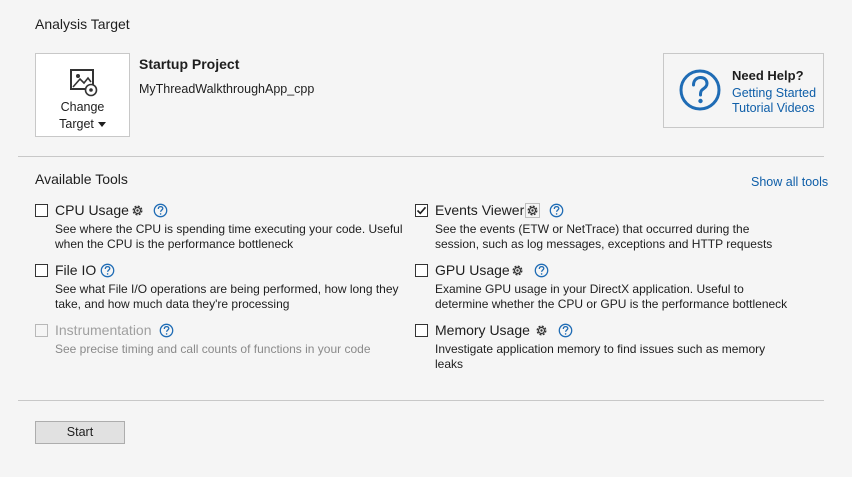 This screenshot has width=852, height=477. I want to click on change-target-label-line1: Change, so click(82, 107).